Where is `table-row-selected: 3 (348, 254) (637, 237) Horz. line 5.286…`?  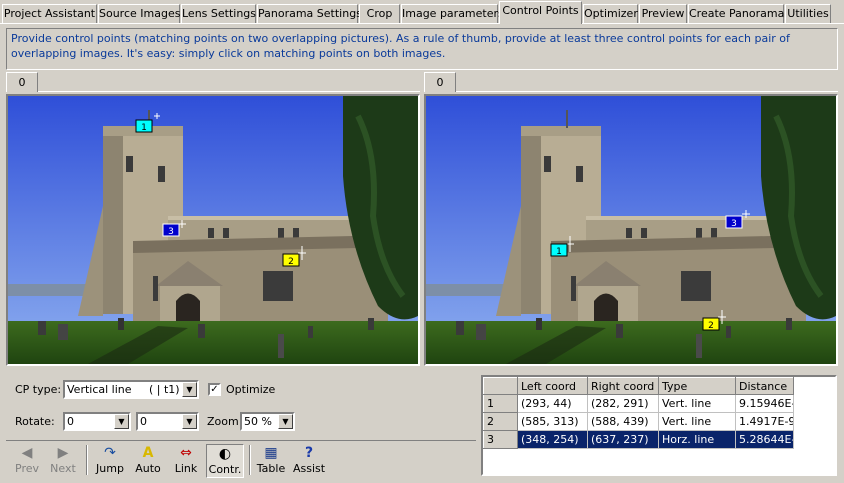
table-row-selected: 3 (348, 254) (637, 237) Horz. line 5.286… is located at coordinates (638, 439).